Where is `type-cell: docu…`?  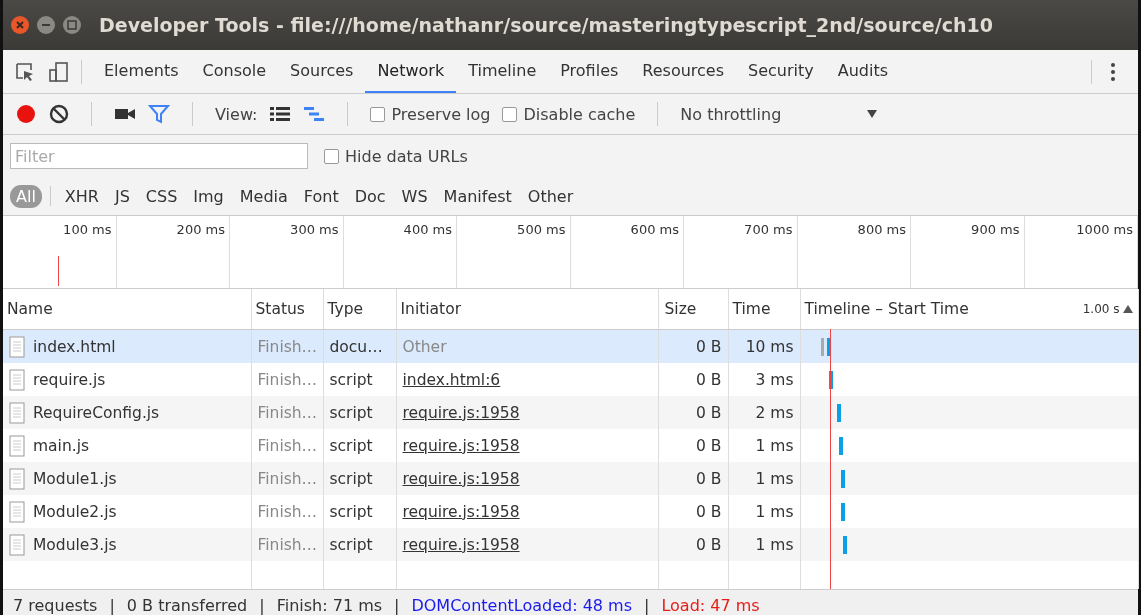
type-cell: docu… is located at coordinates (359, 346).